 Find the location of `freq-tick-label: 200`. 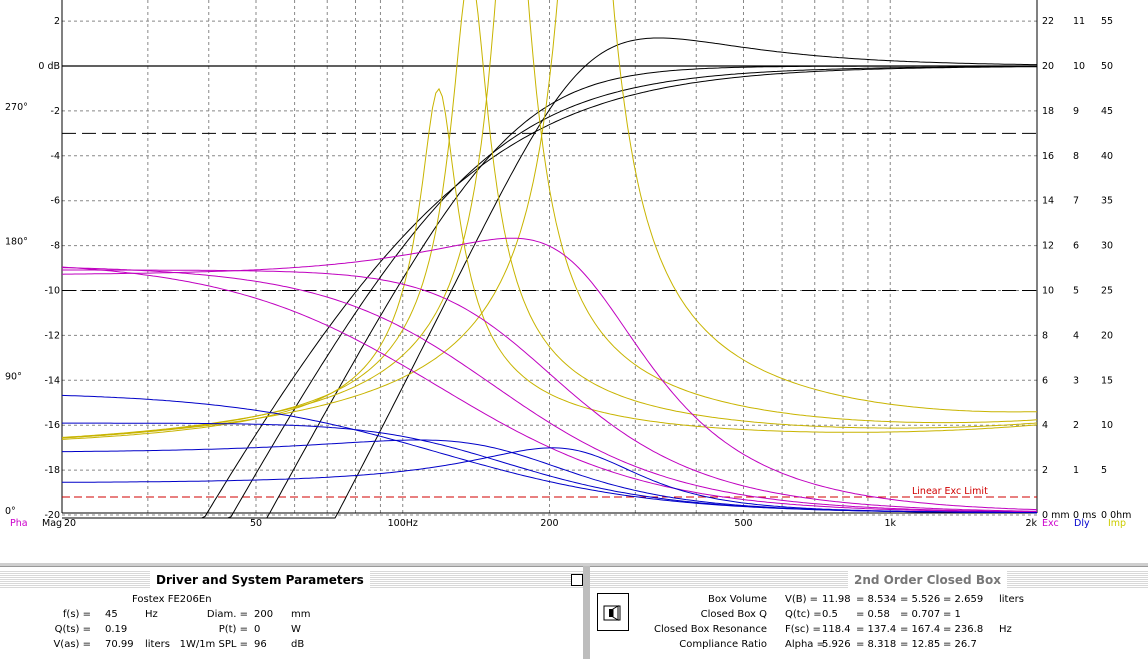

freq-tick-label: 200 is located at coordinates (549, 523).